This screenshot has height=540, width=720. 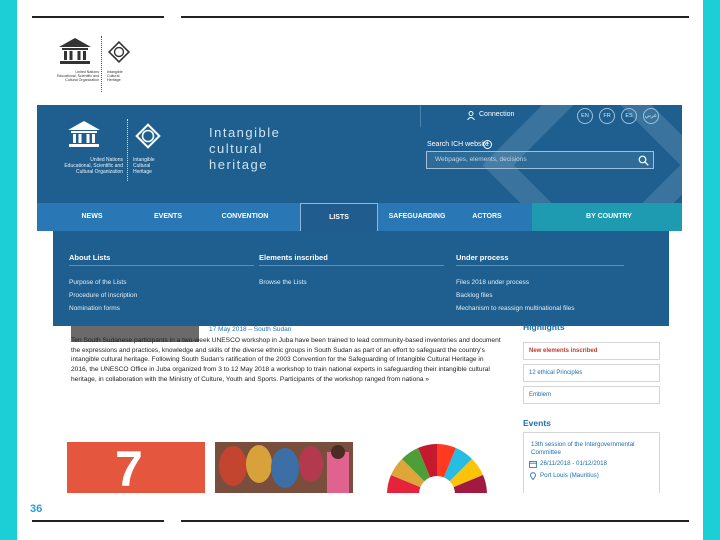 I want to click on article-date: 17 May 2018 – South Sudan, so click(x=250, y=329).